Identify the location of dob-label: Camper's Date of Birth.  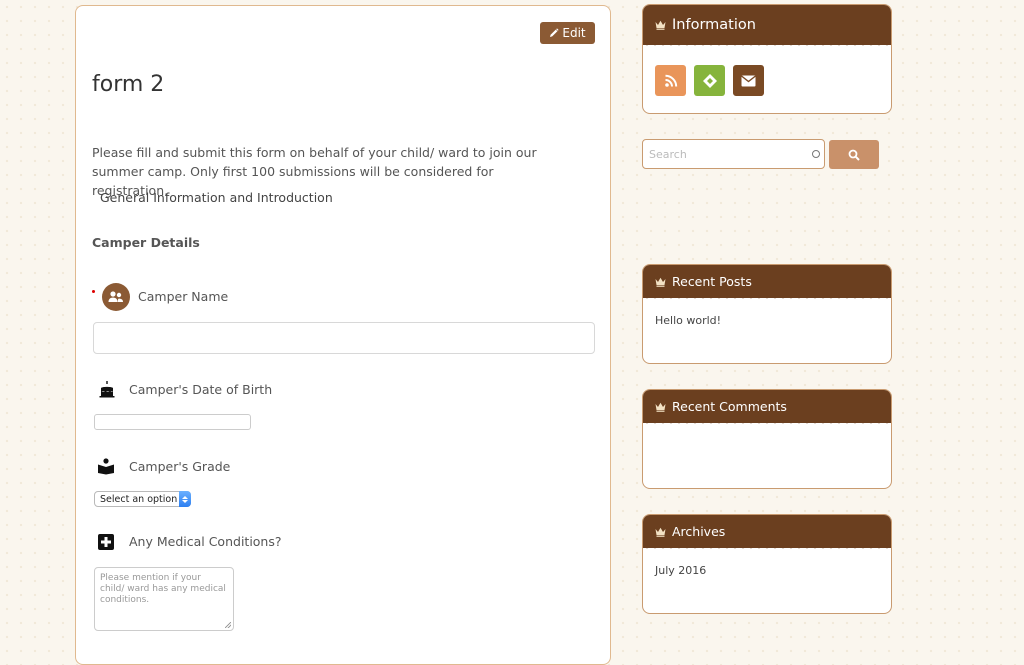
(201, 389).